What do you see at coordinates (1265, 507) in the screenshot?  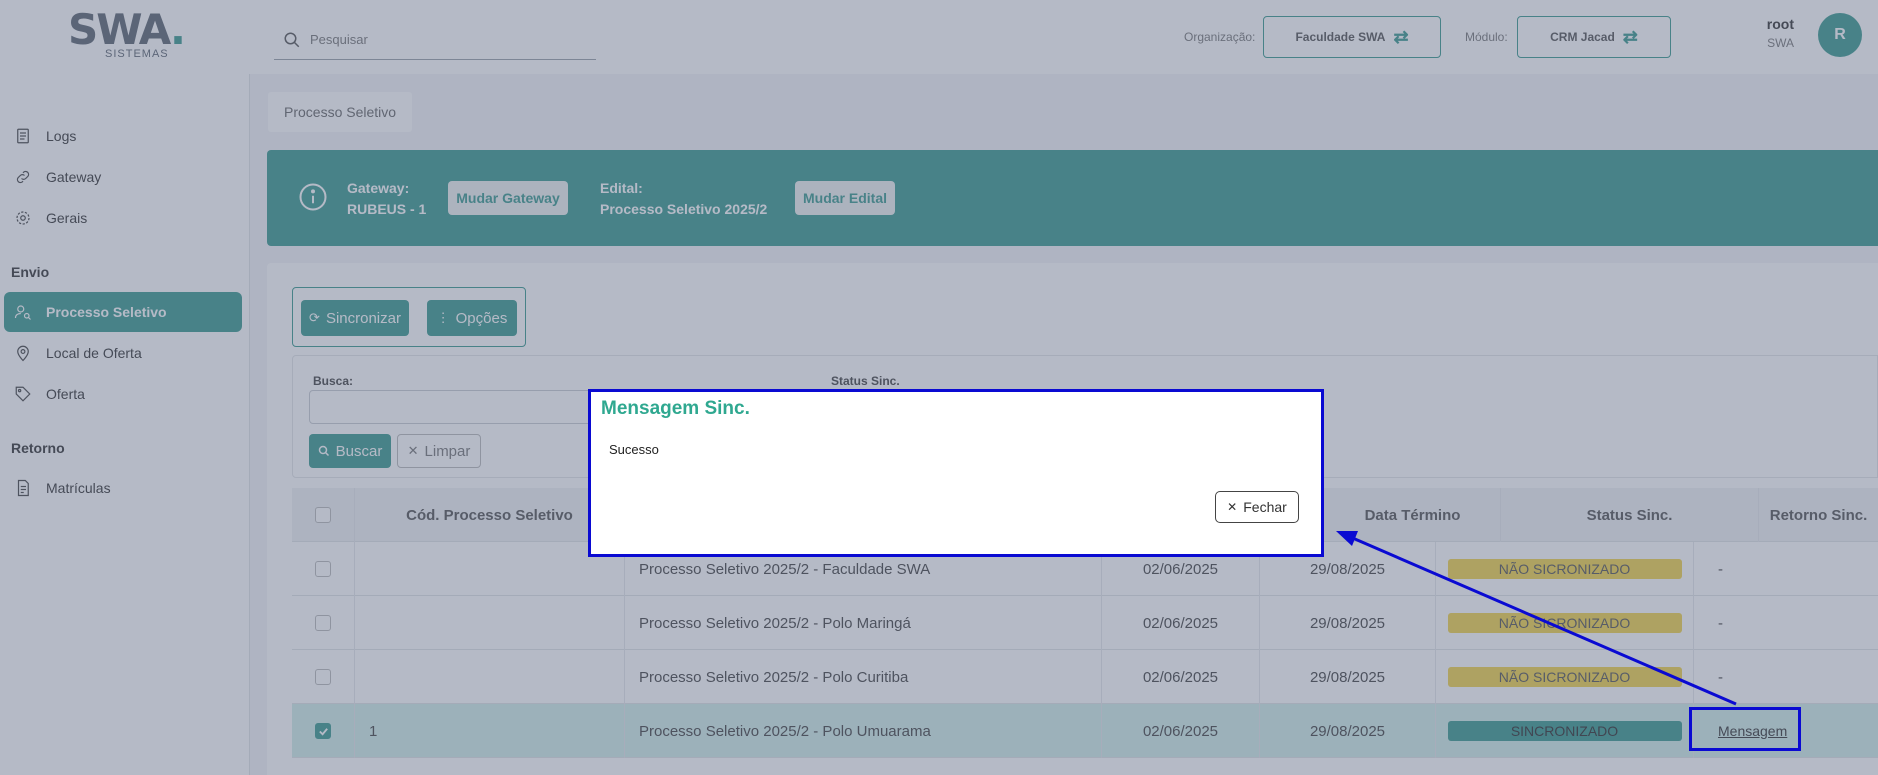 I see `close-button-label: Fechar` at bounding box center [1265, 507].